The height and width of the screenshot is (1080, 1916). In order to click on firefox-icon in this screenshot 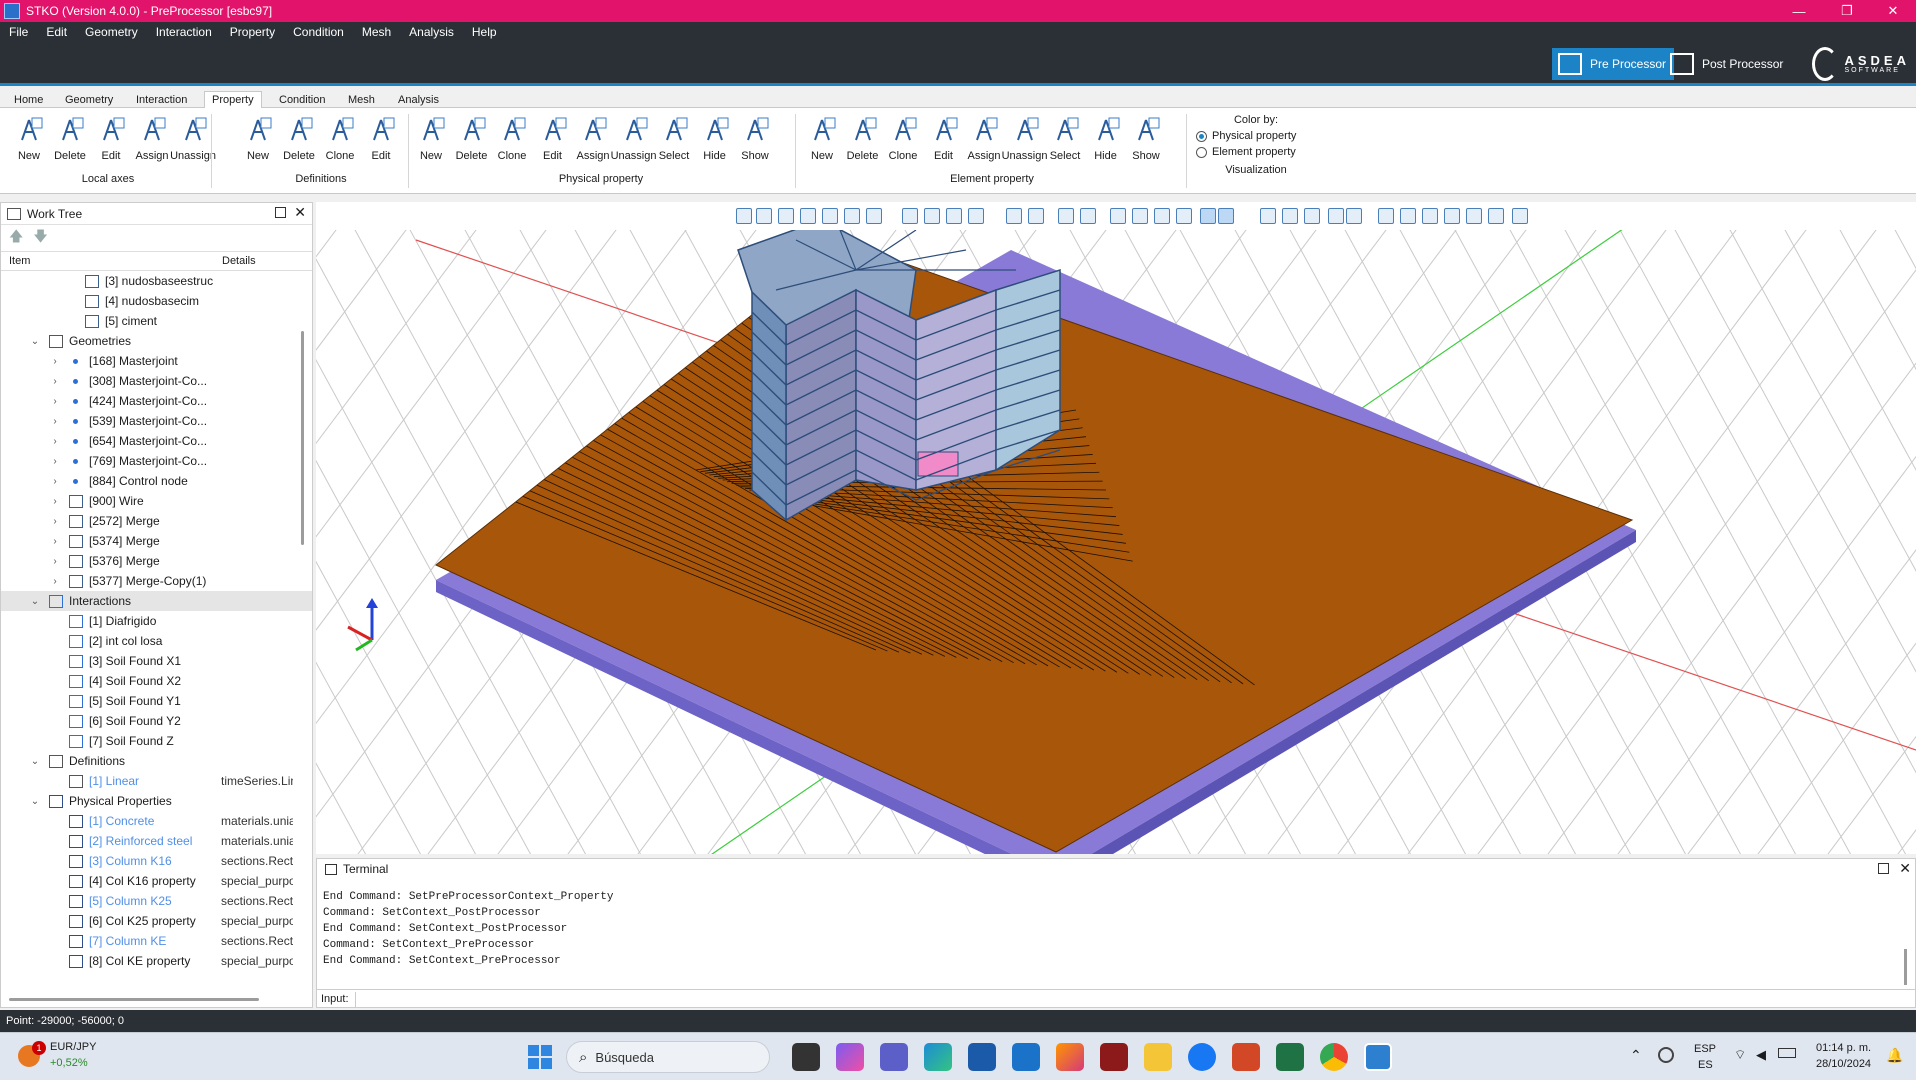, I will do `click(1070, 1057)`.